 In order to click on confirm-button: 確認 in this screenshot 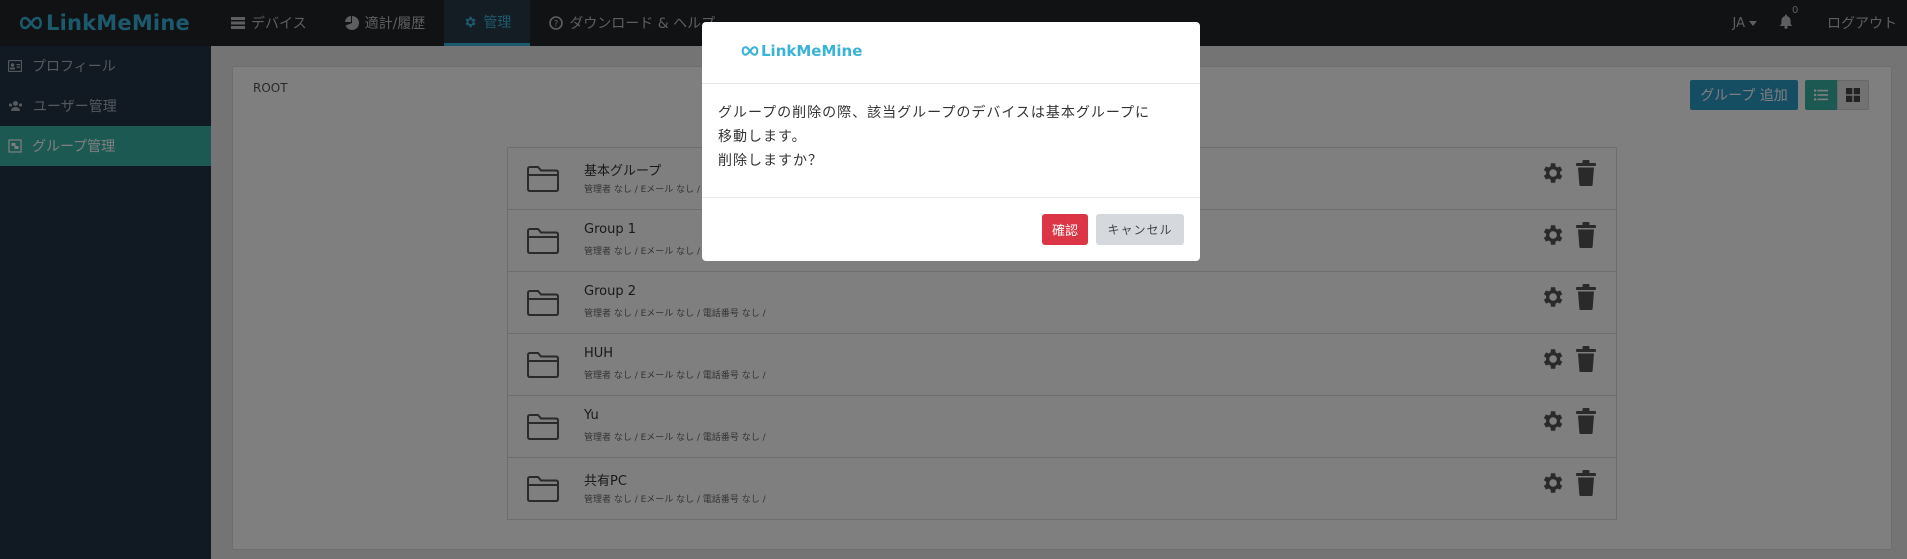, I will do `click(1065, 229)`.